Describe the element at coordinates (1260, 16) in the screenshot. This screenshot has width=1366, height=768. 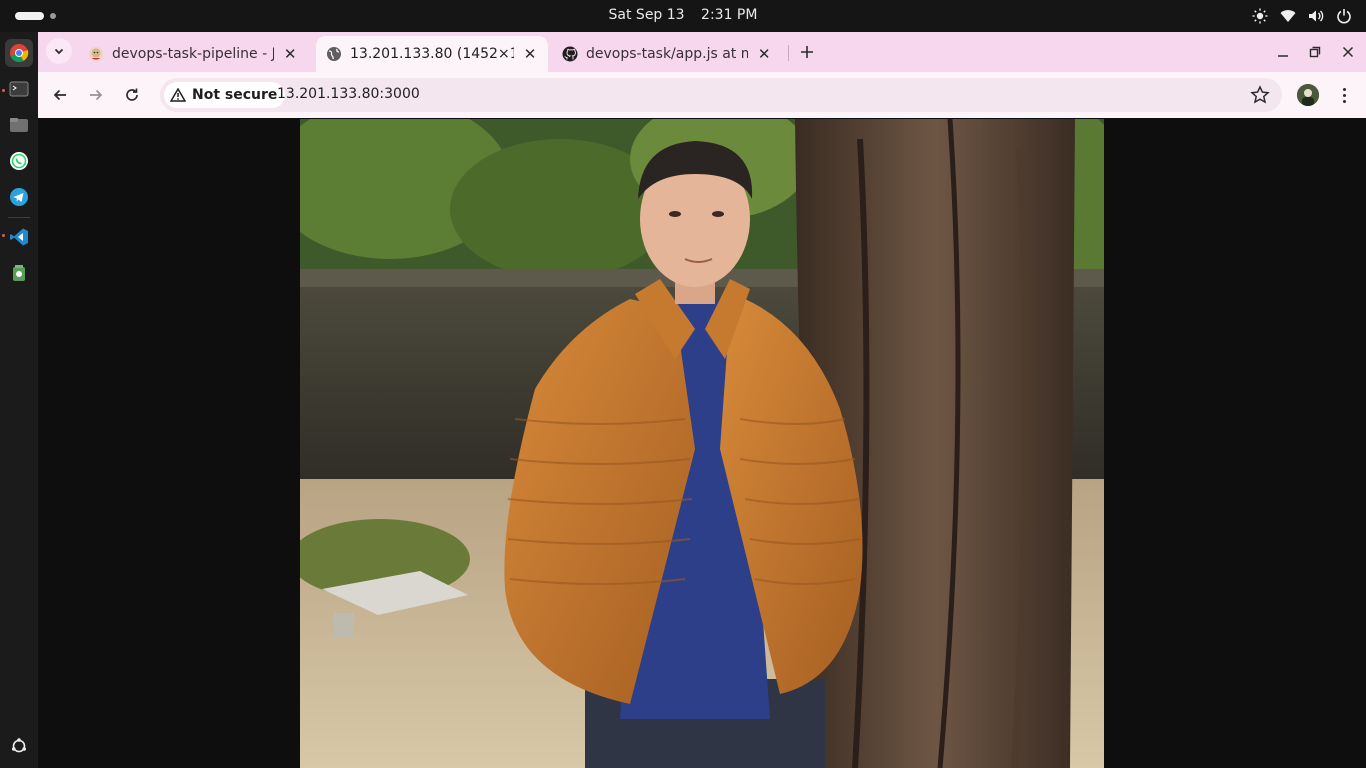
I see `brightness-icon` at that location.